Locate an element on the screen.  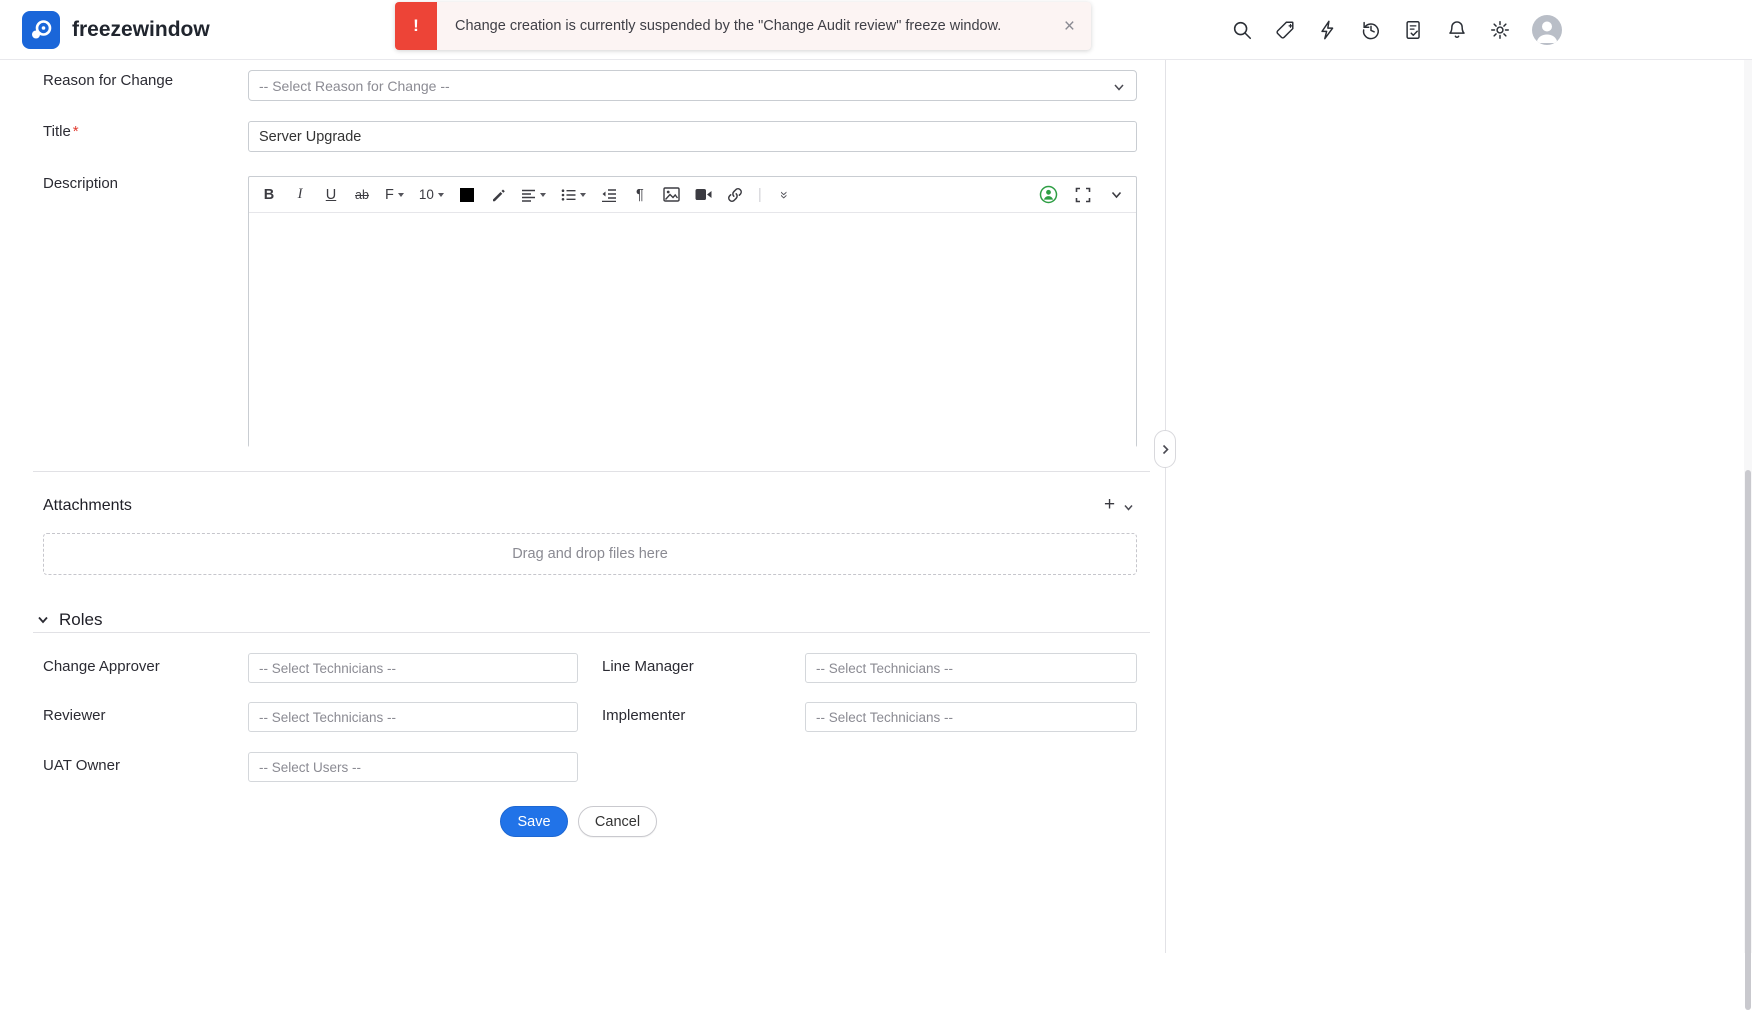
change-approver-label: Change Approver is located at coordinates (101, 666).